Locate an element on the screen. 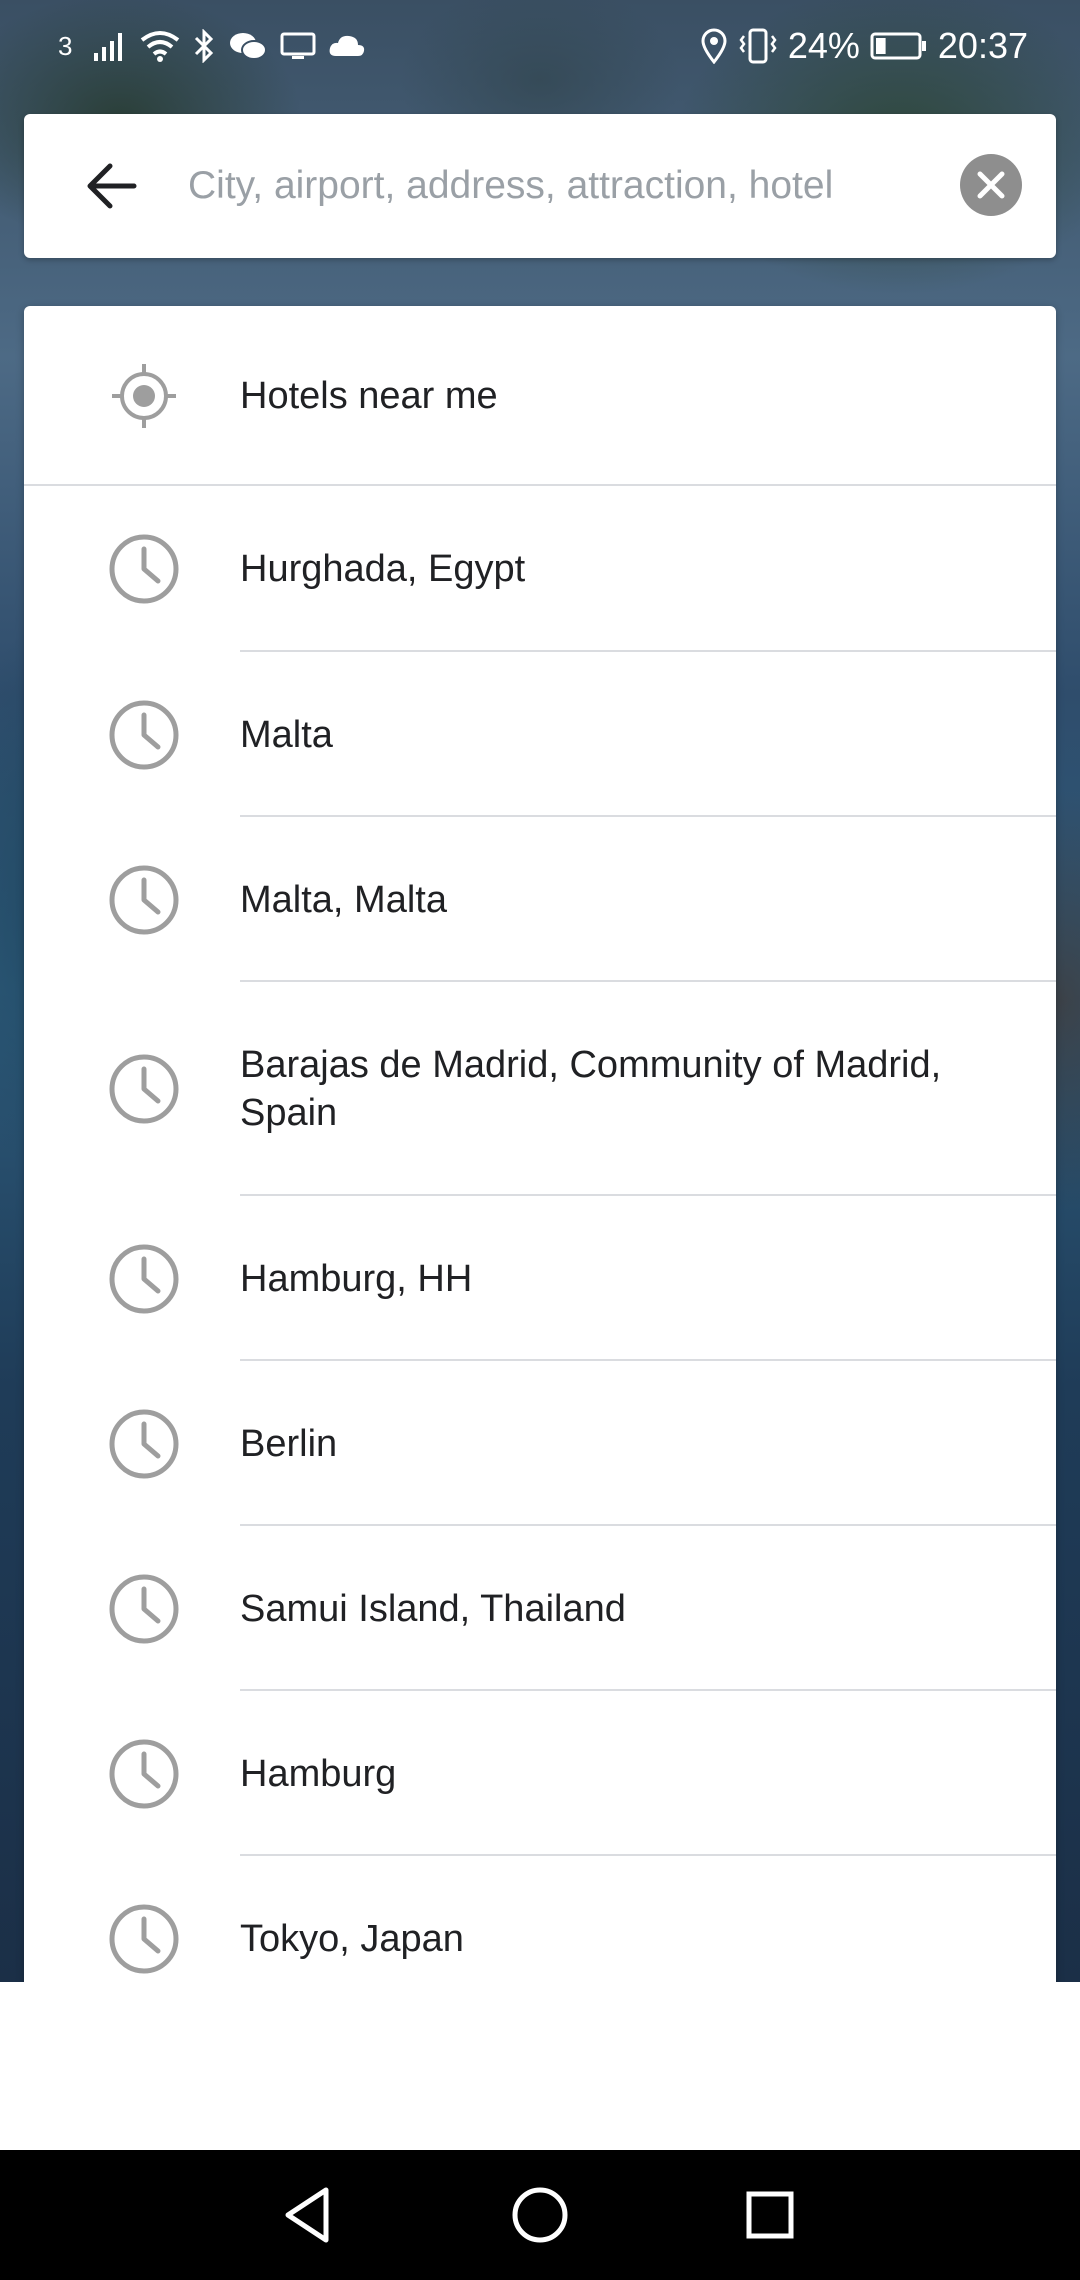 Image resolution: width=1080 pixels, height=2280 pixels. clear-search-button is located at coordinates (991, 185).